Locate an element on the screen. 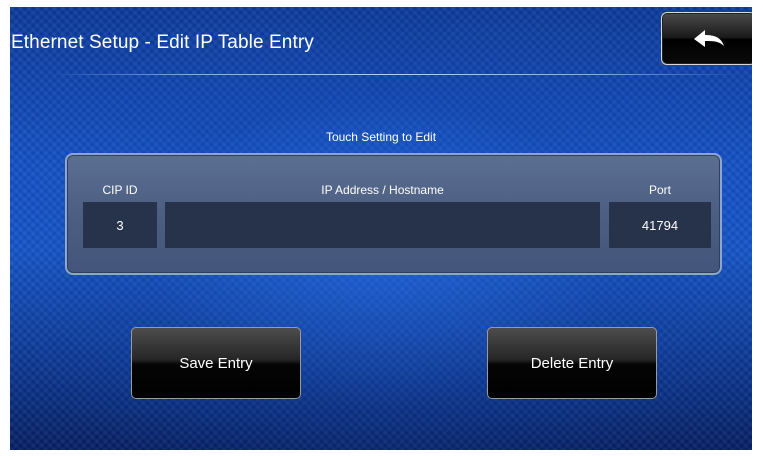 The width and height of the screenshot is (763, 460). edit-hint: Touch Setting to Edit is located at coordinates (381, 137).